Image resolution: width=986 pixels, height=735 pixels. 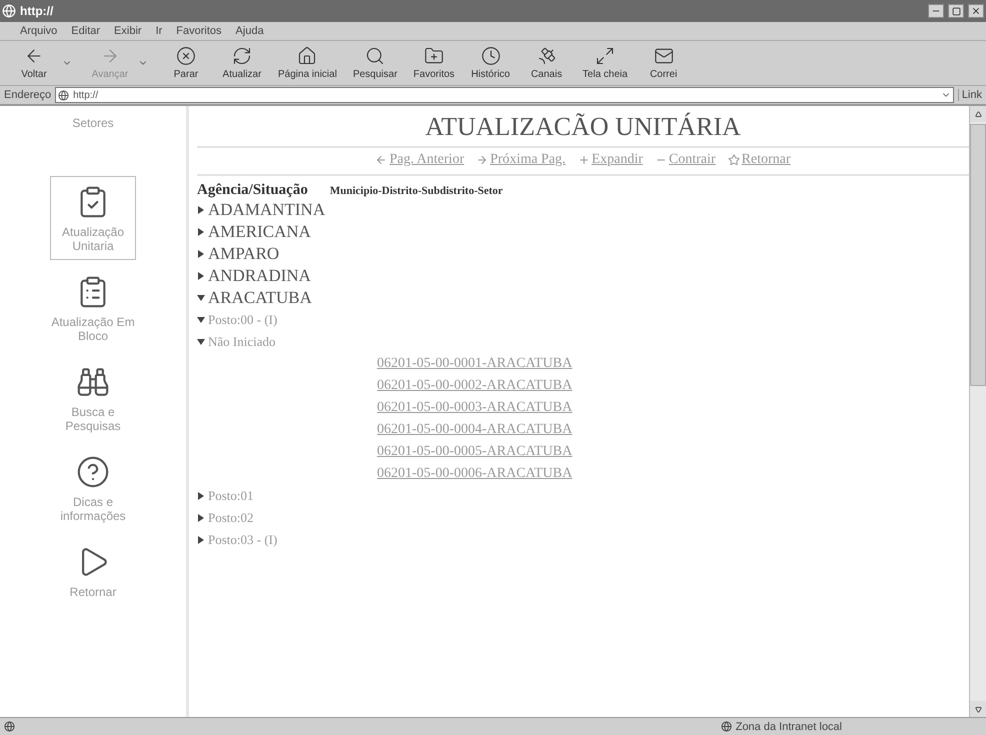 What do you see at coordinates (39, 31) in the screenshot?
I see `menu-item: Arquivo` at bounding box center [39, 31].